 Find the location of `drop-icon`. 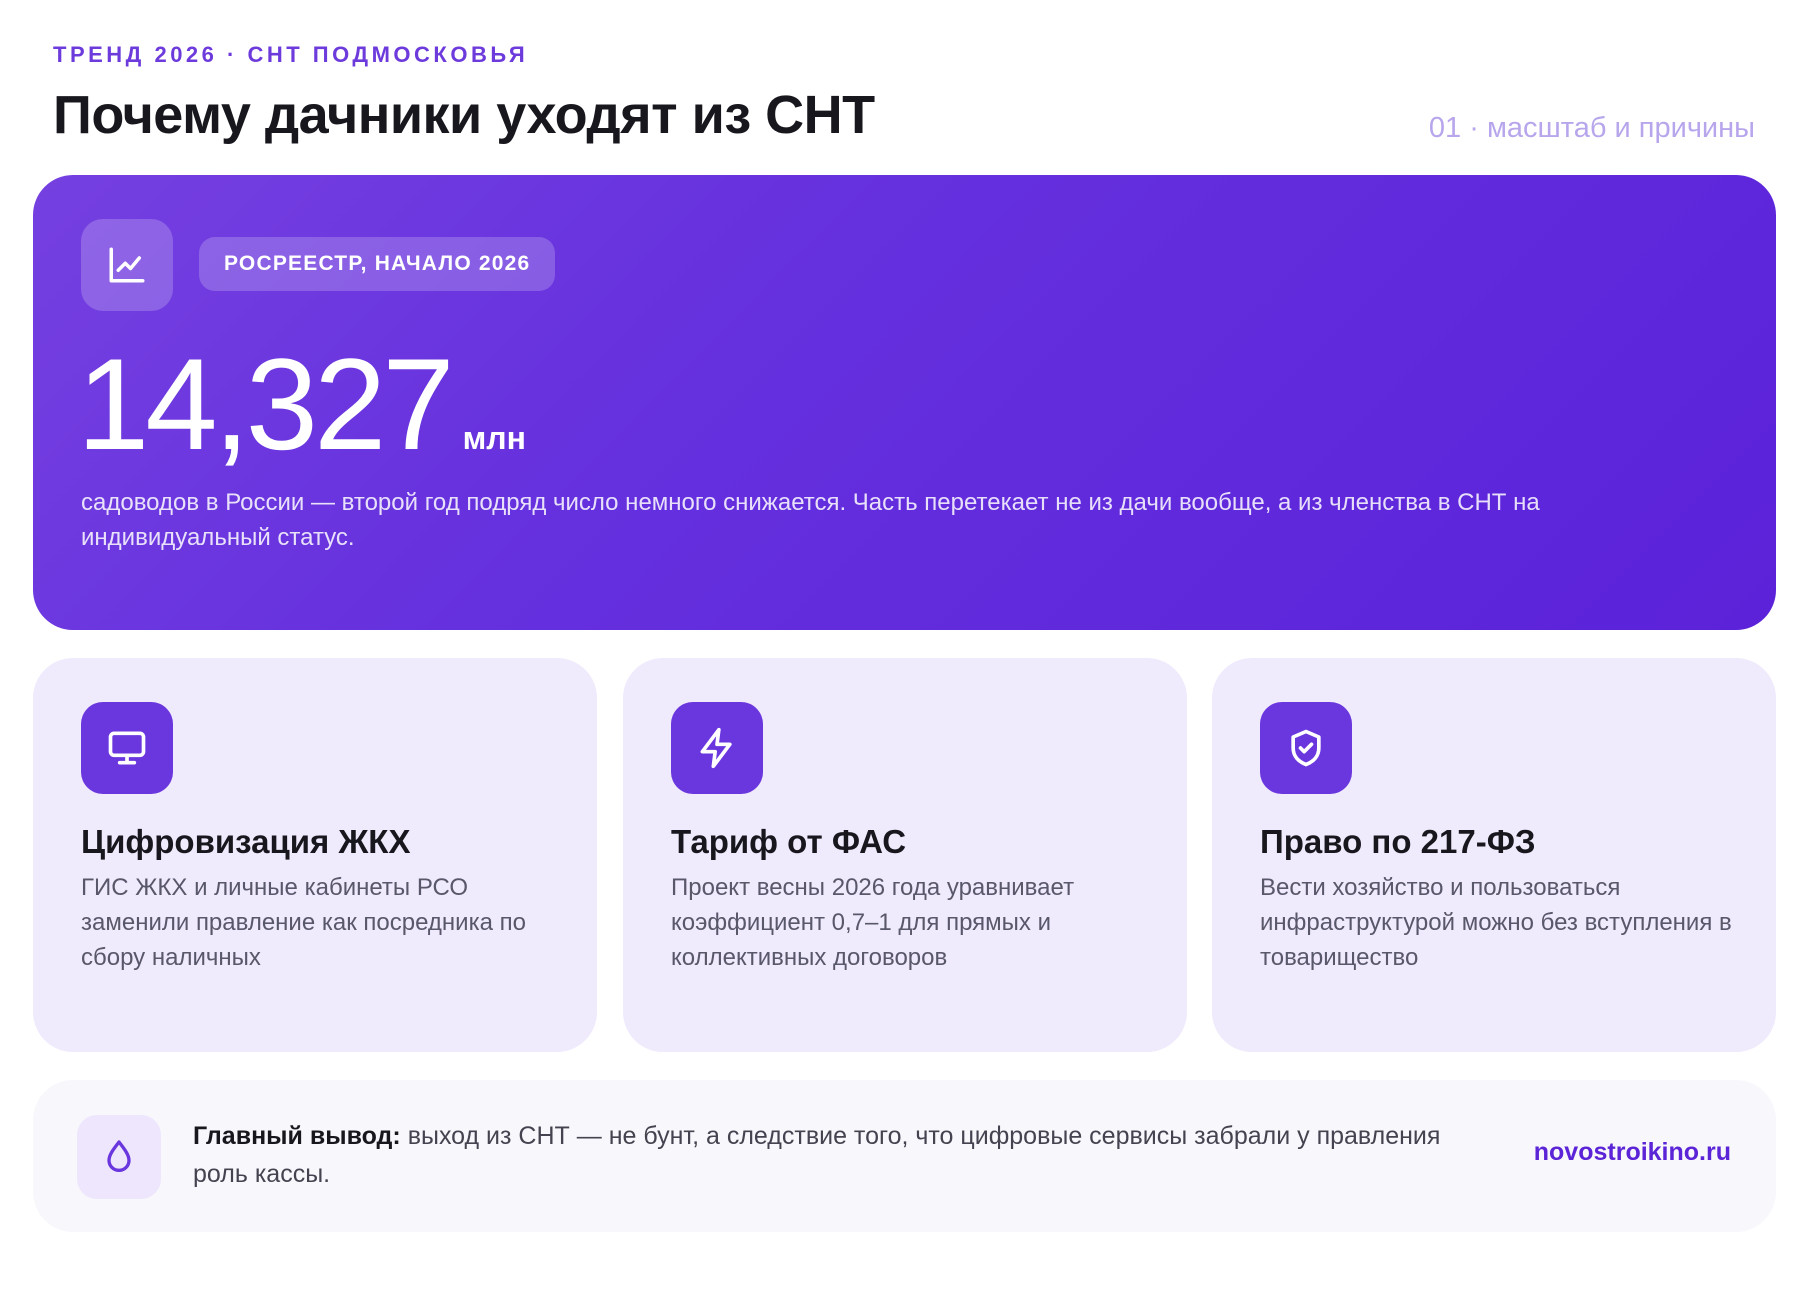

drop-icon is located at coordinates (119, 1157).